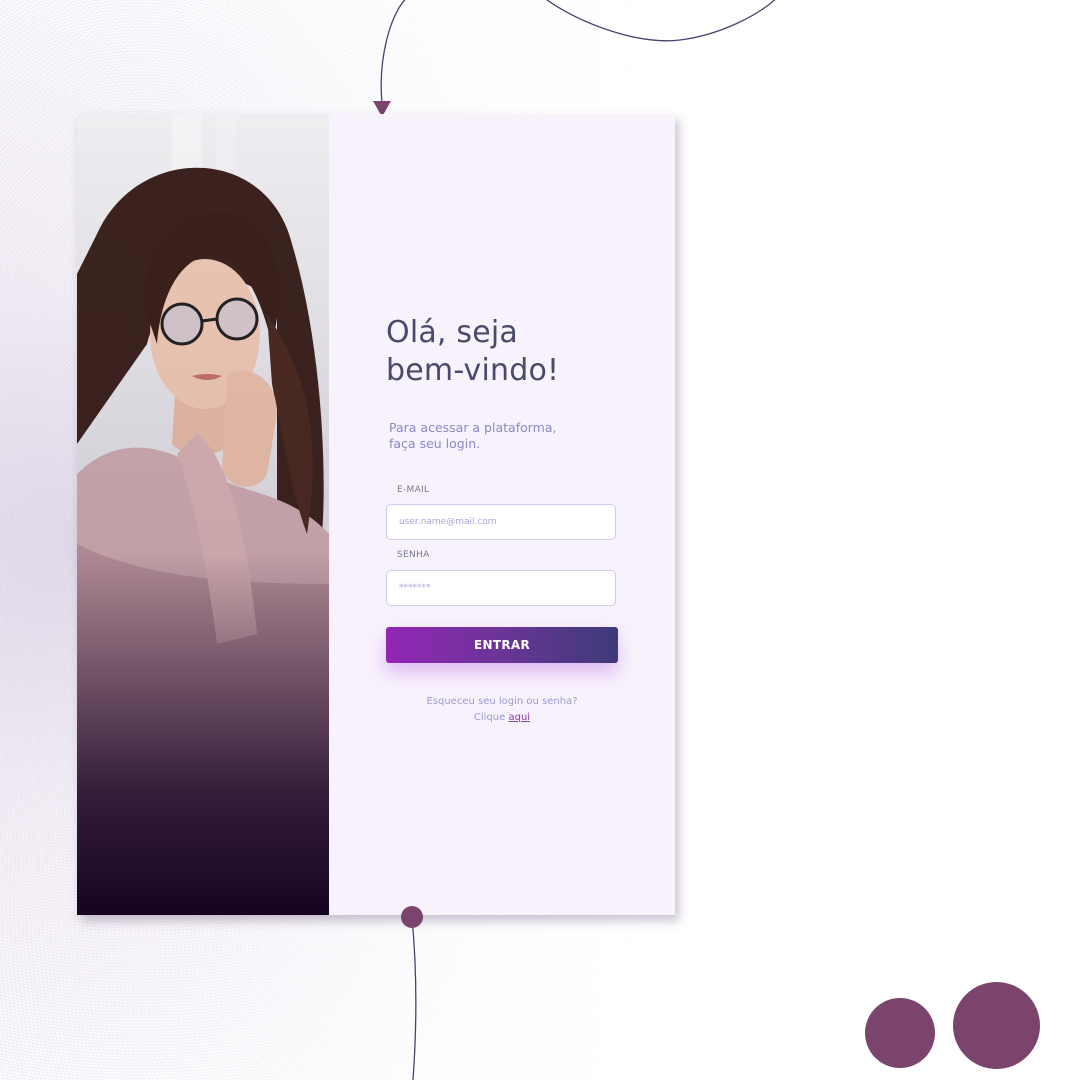  Describe the element at coordinates (473, 427) in the screenshot. I see `subtitle-line1: Para acessar a plataforma,` at that location.